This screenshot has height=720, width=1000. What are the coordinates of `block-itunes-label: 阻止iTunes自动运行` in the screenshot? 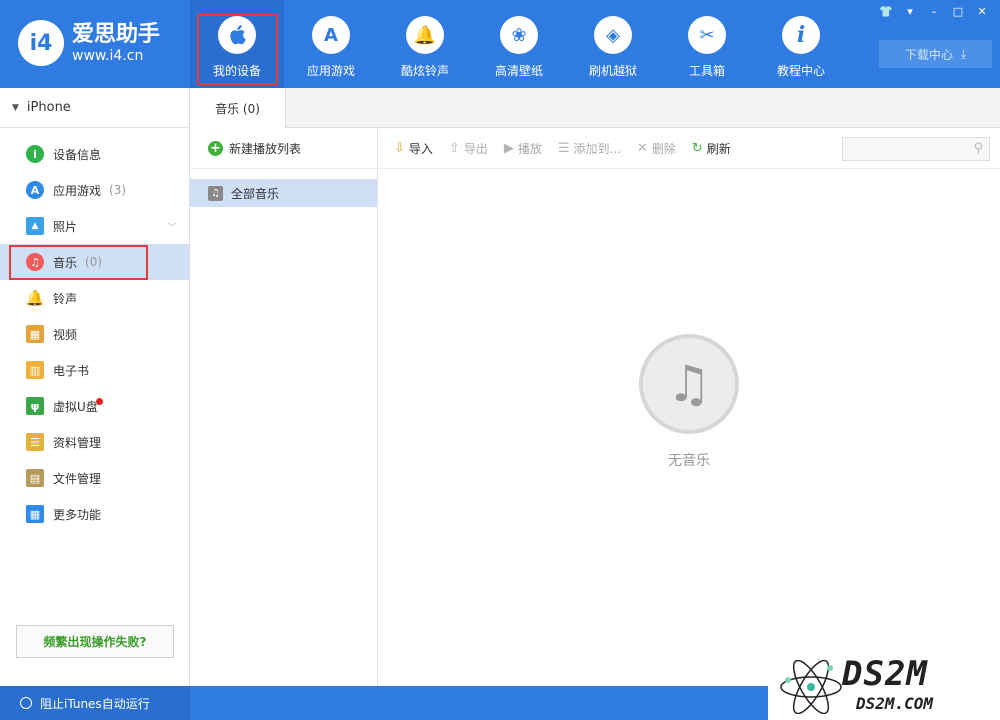 It's located at (95, 703).